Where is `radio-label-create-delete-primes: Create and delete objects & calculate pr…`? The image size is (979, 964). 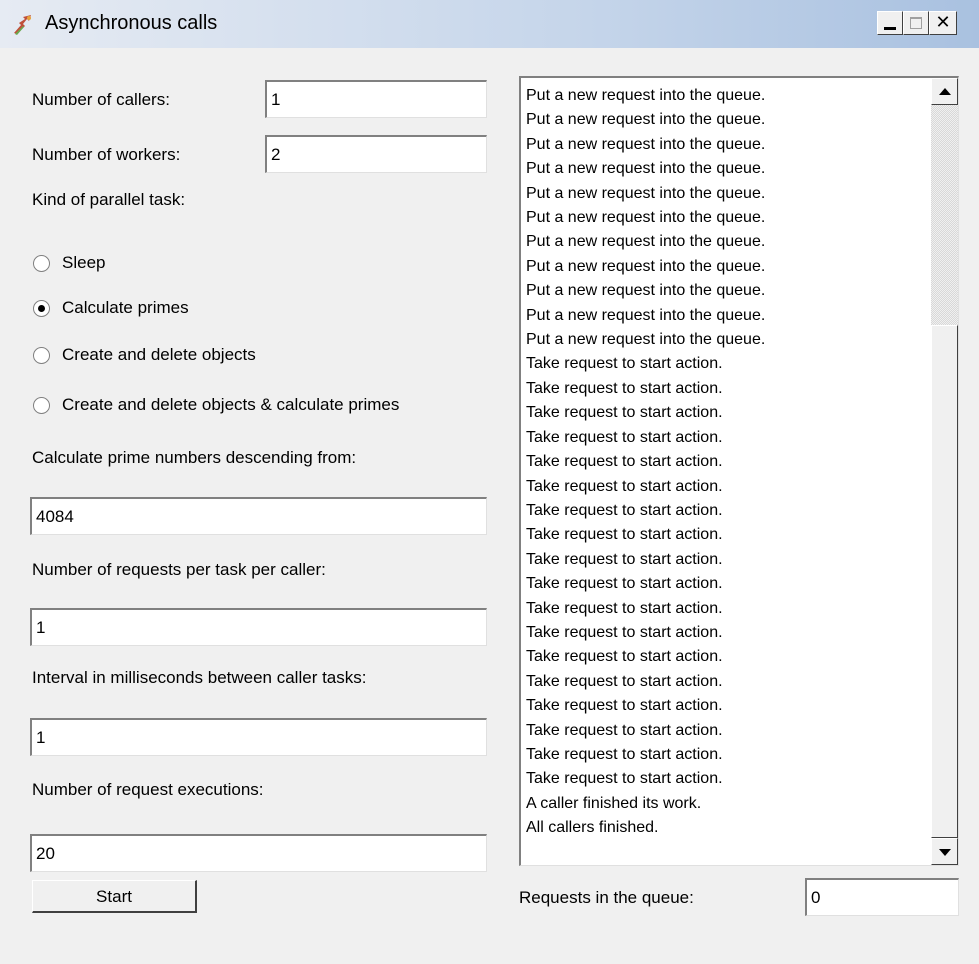 radio-label-create-delete-primes: Create and delete objects & calculate pr… is located at coordinates (230, 405).